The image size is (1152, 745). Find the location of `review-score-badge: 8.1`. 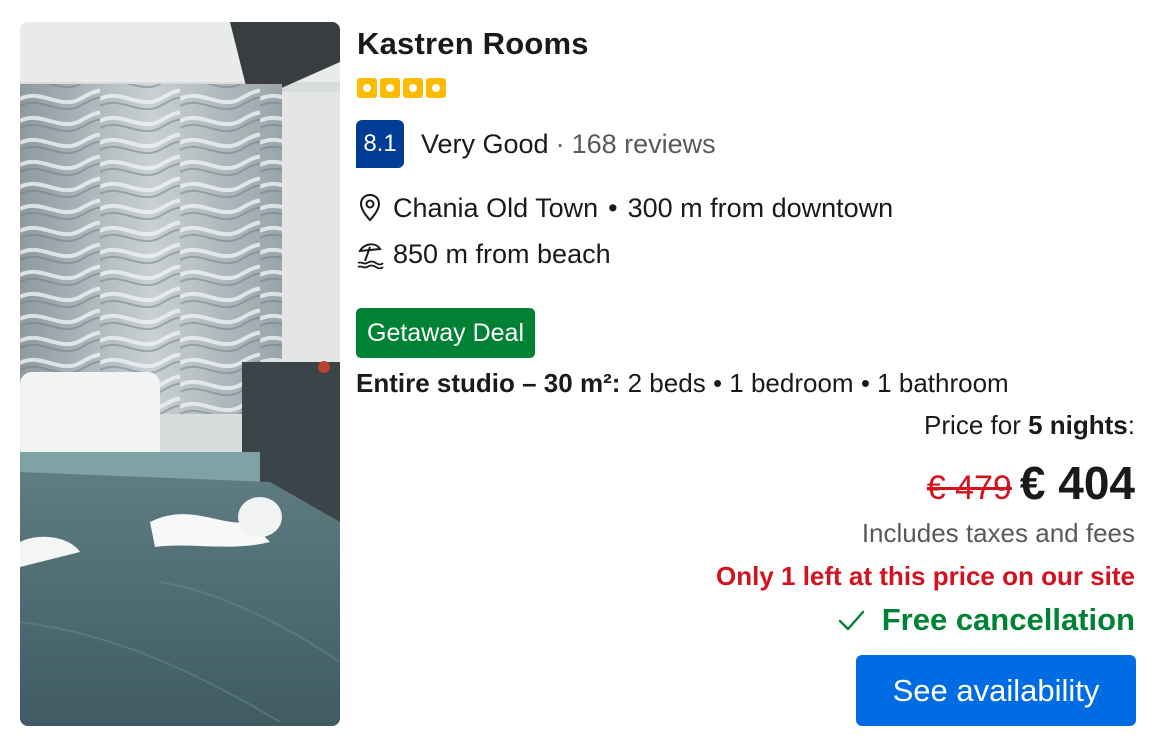

review-score-badge: 8.1 is located at coordinates (380, 144).